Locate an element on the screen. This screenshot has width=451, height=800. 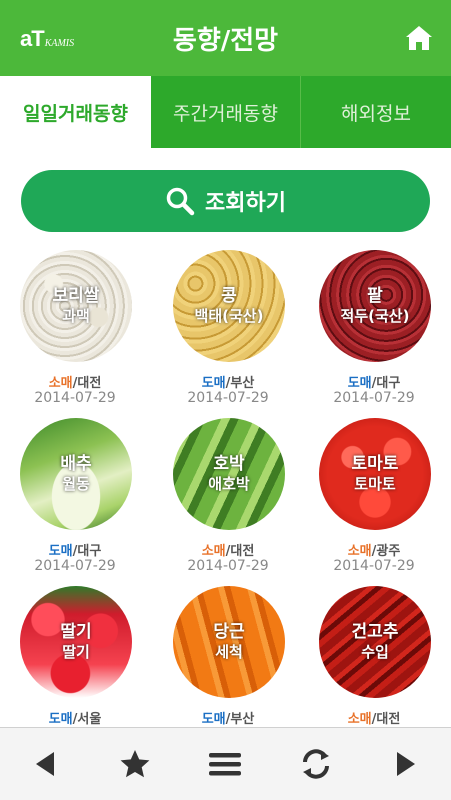
tab-overseas-info: 해외정보 is located at coordinates (376, 112).